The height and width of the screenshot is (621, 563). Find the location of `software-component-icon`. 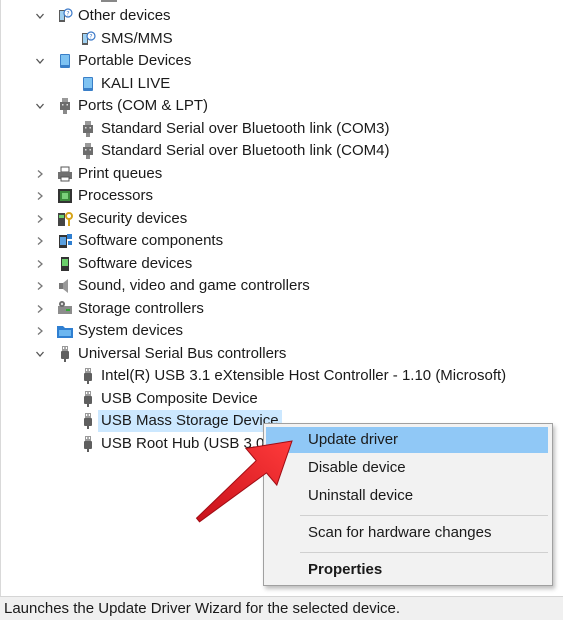

software-component-icon is located at coordinates (65, 241).